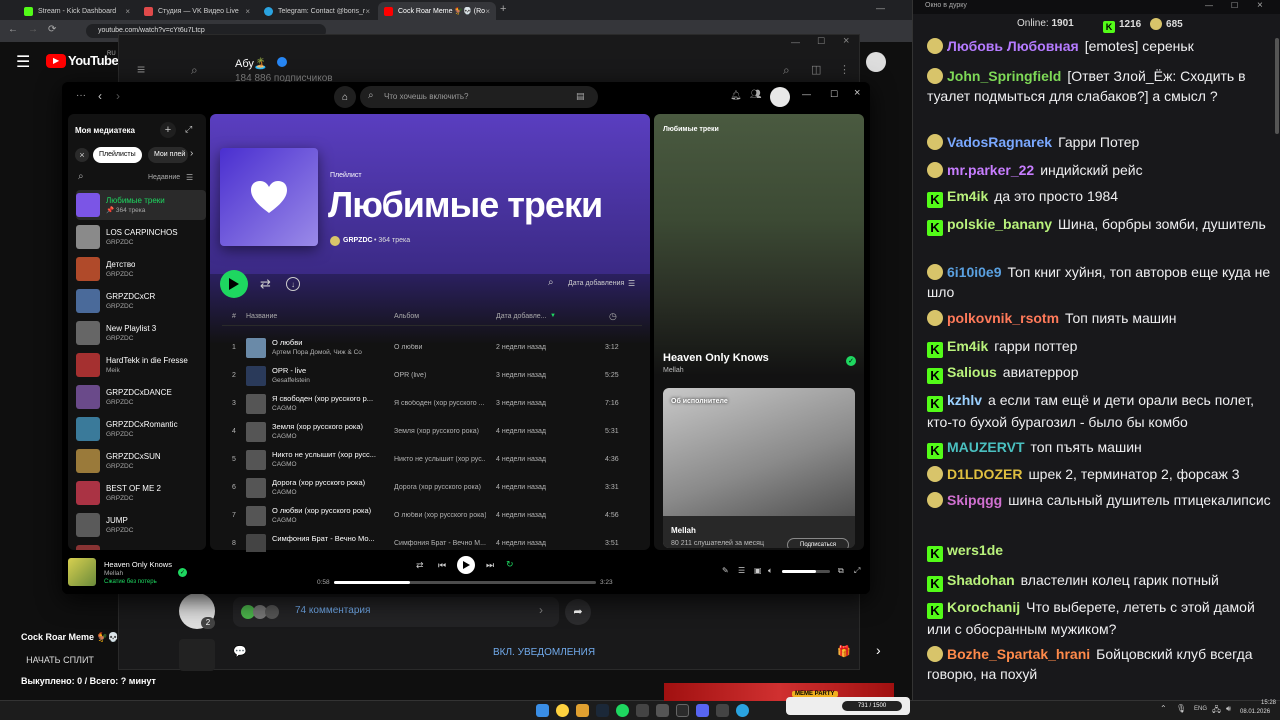 The height and width of the screenshot is (720, 1280). I want to click on panel-artist: Mellah, so click(673, 370).